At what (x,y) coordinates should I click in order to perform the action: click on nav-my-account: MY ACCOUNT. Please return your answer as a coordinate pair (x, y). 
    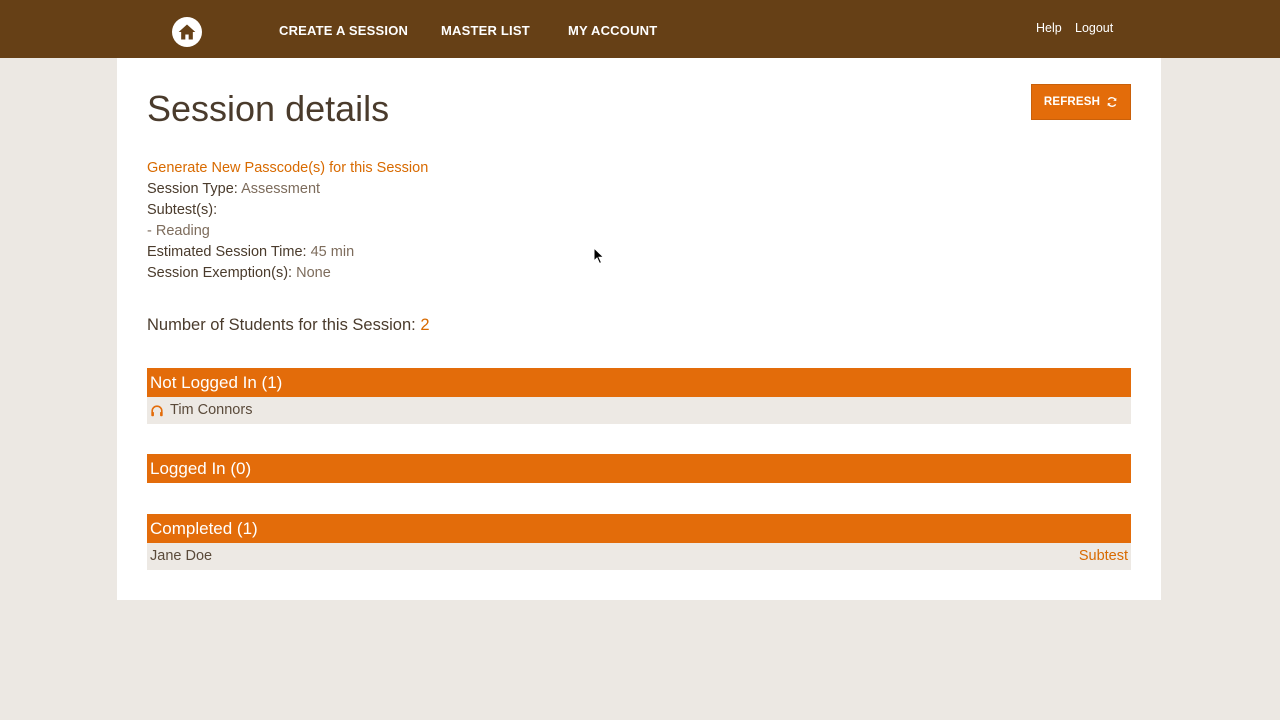
    Looking at the image, I should click on (612, 30).